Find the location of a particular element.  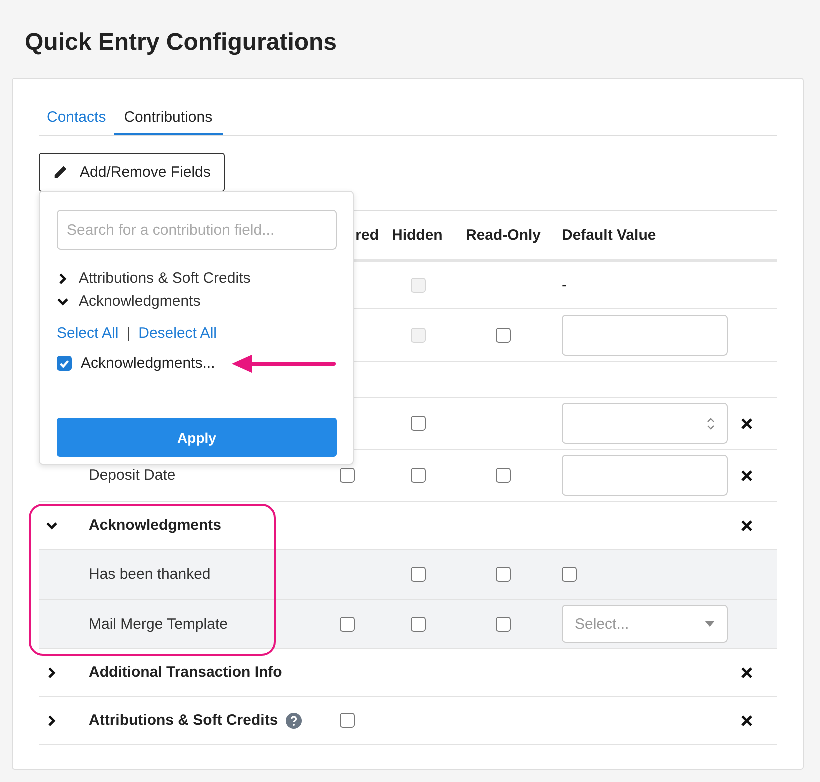

spinner-icon is located at coordinates (711, 423).